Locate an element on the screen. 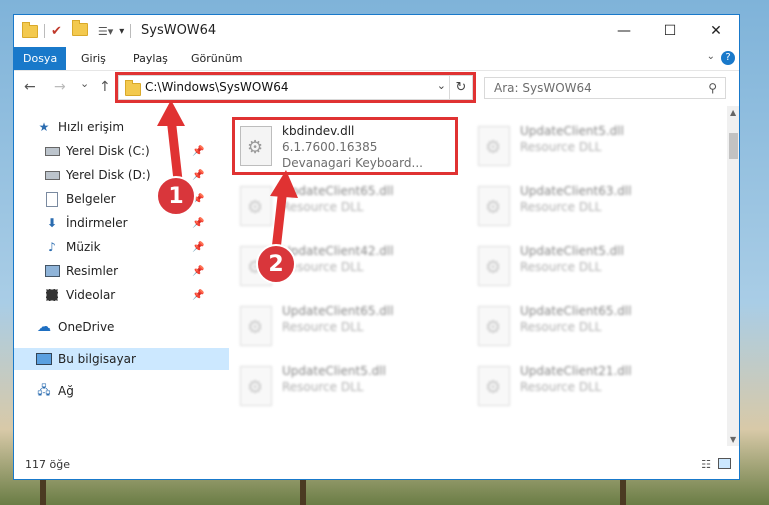 This screenshot has width=769, height=505. step-badge-1: 1 is located at coordinates (176, 196).